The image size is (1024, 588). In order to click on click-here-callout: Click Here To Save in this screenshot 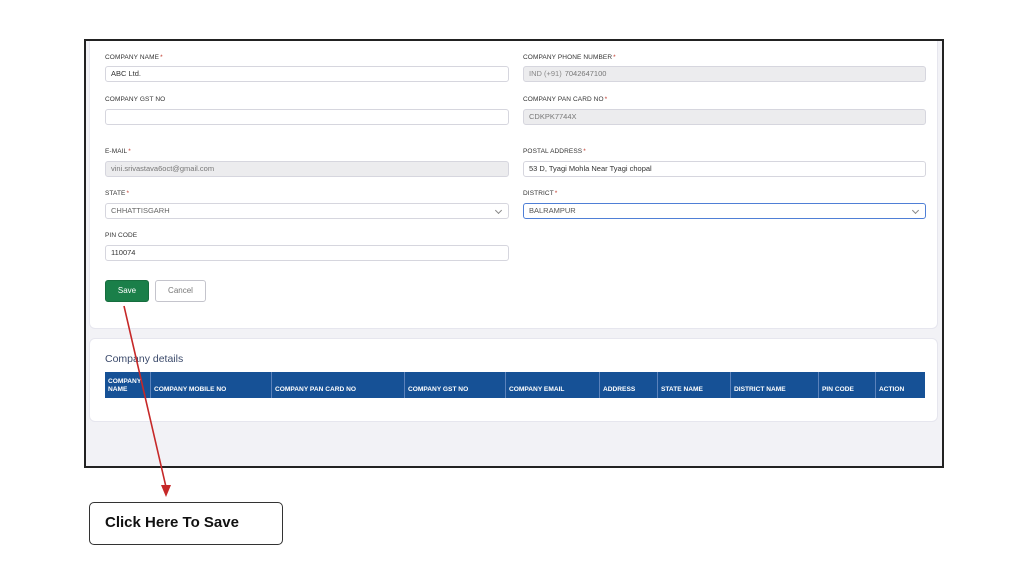, I will do `click(186, 523)`.